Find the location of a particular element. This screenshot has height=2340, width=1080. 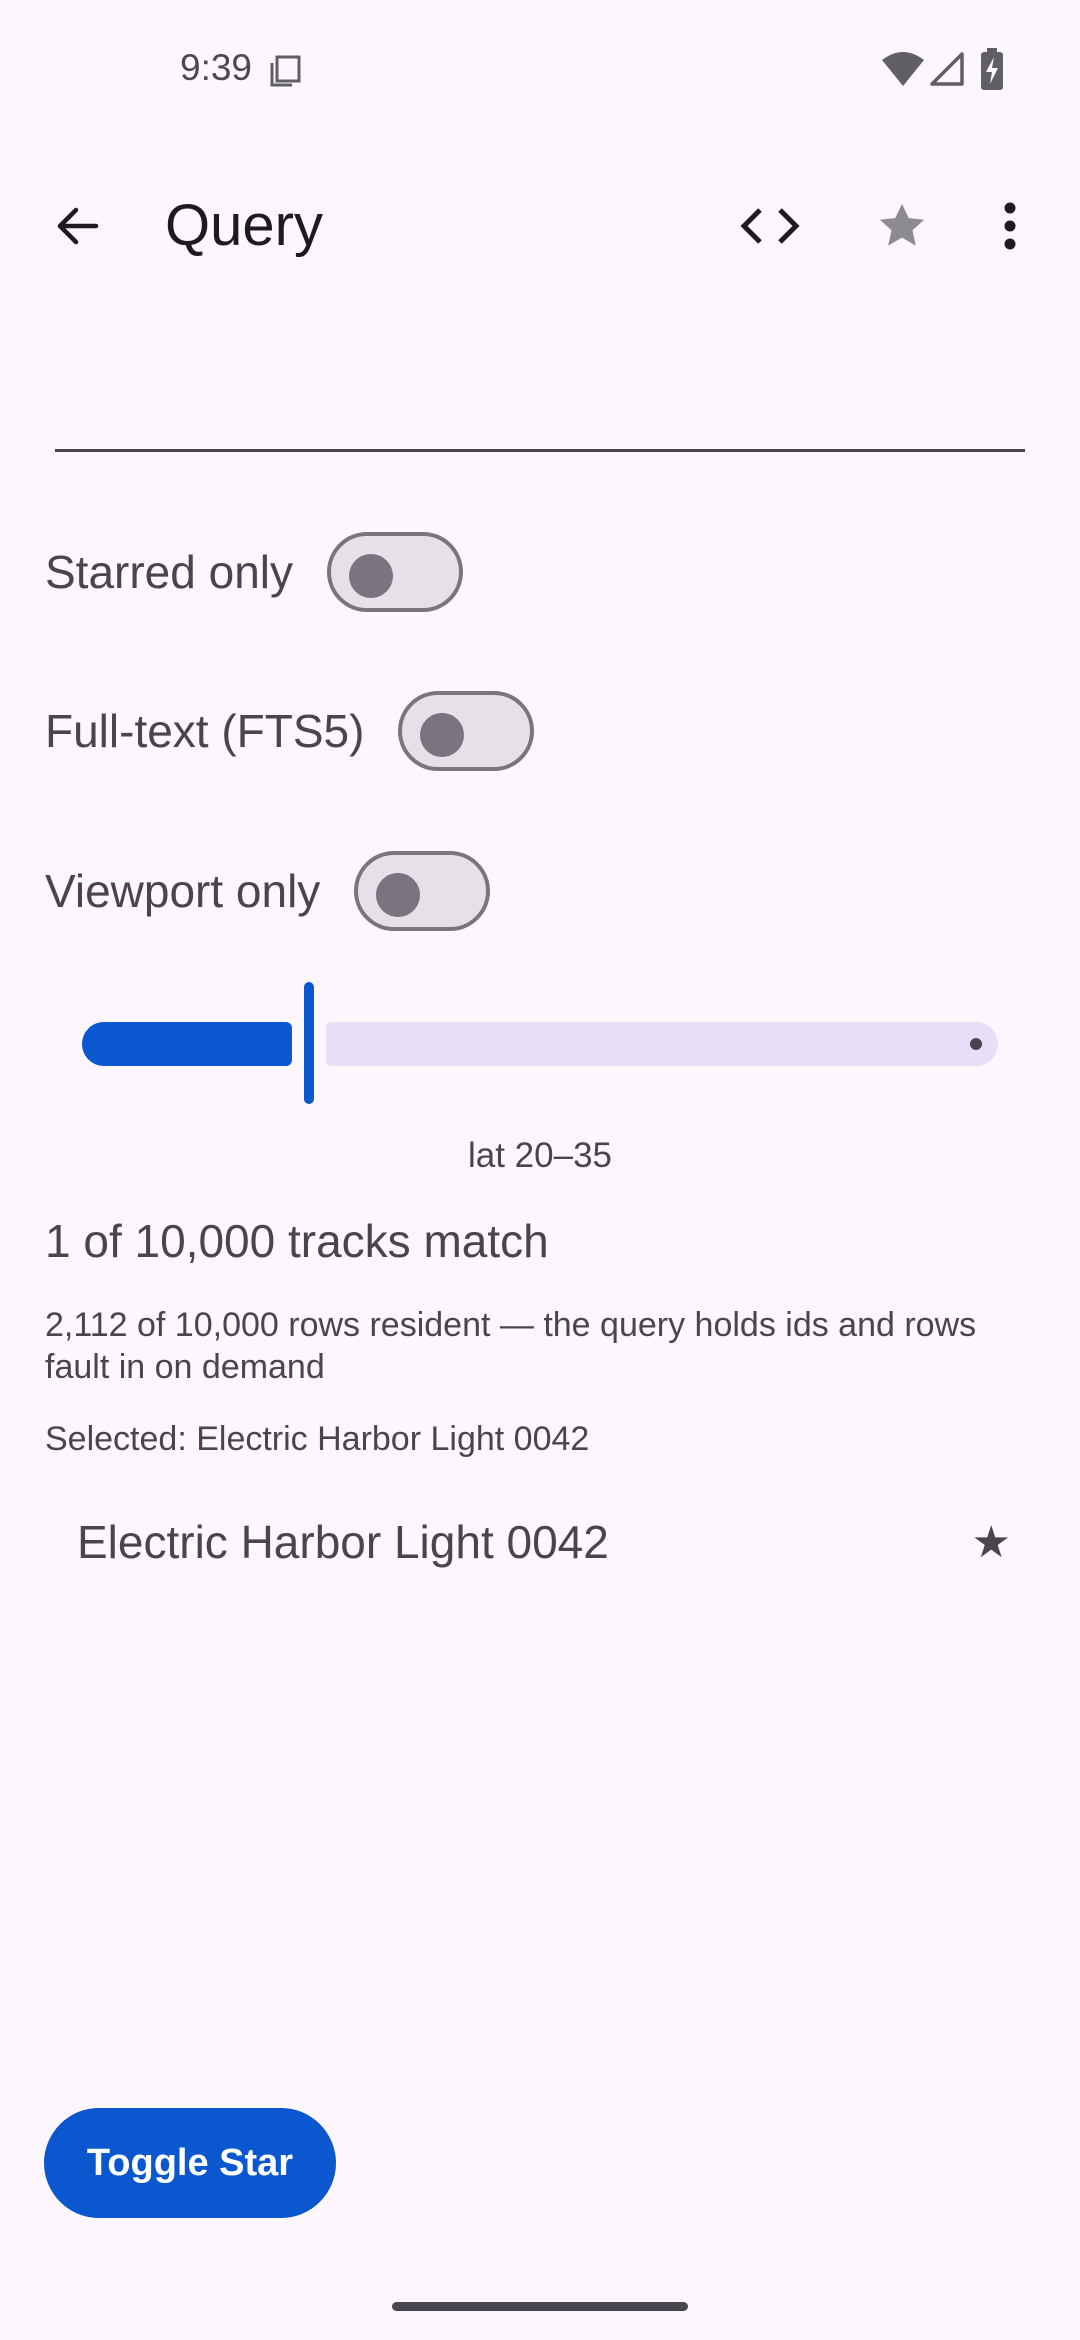

back-button is located at coordinates (78, 226).